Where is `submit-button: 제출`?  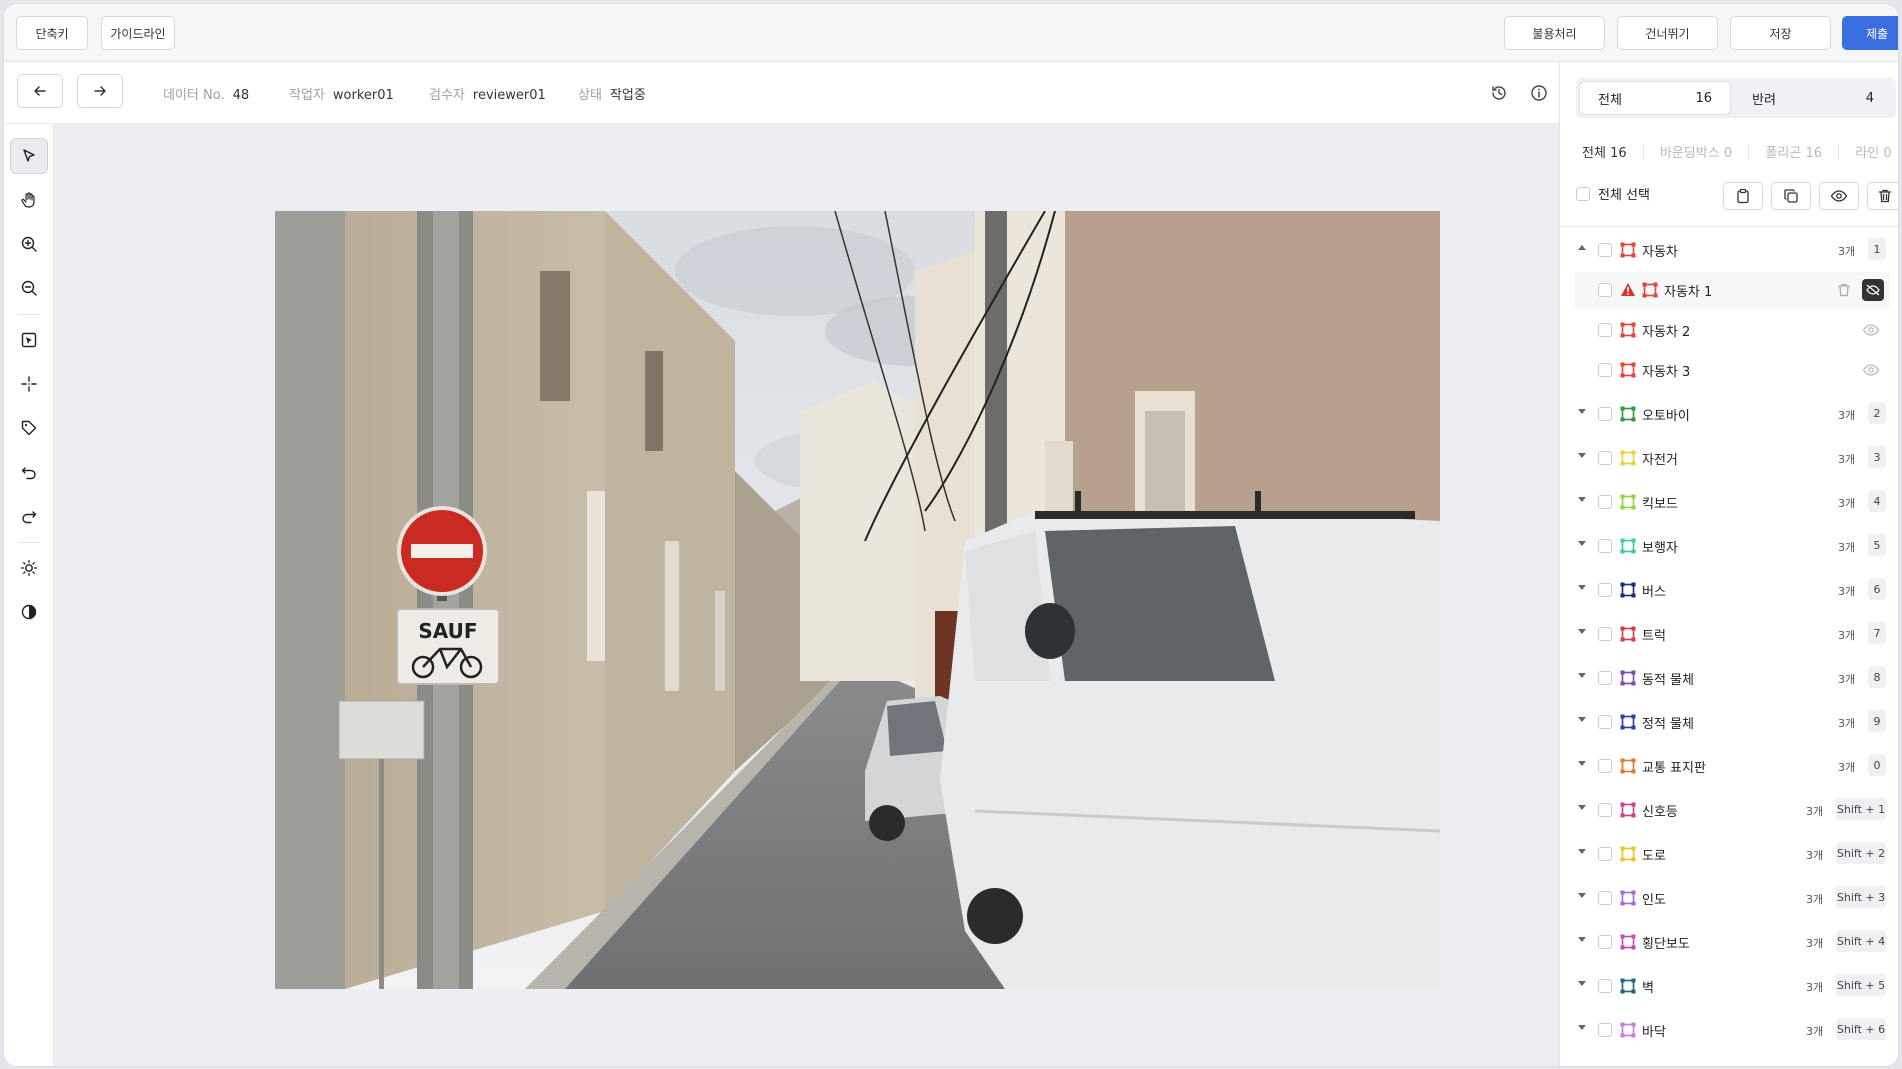
submit-button: 제출 is located at coordinates (1870, 33).